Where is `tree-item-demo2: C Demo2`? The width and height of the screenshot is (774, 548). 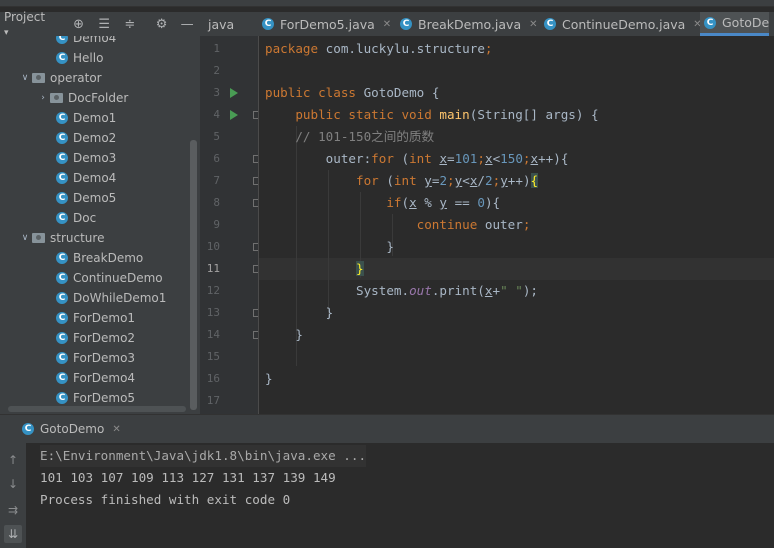 tree-item-demo2: C Demo2 is located at coordinates (100, 138).